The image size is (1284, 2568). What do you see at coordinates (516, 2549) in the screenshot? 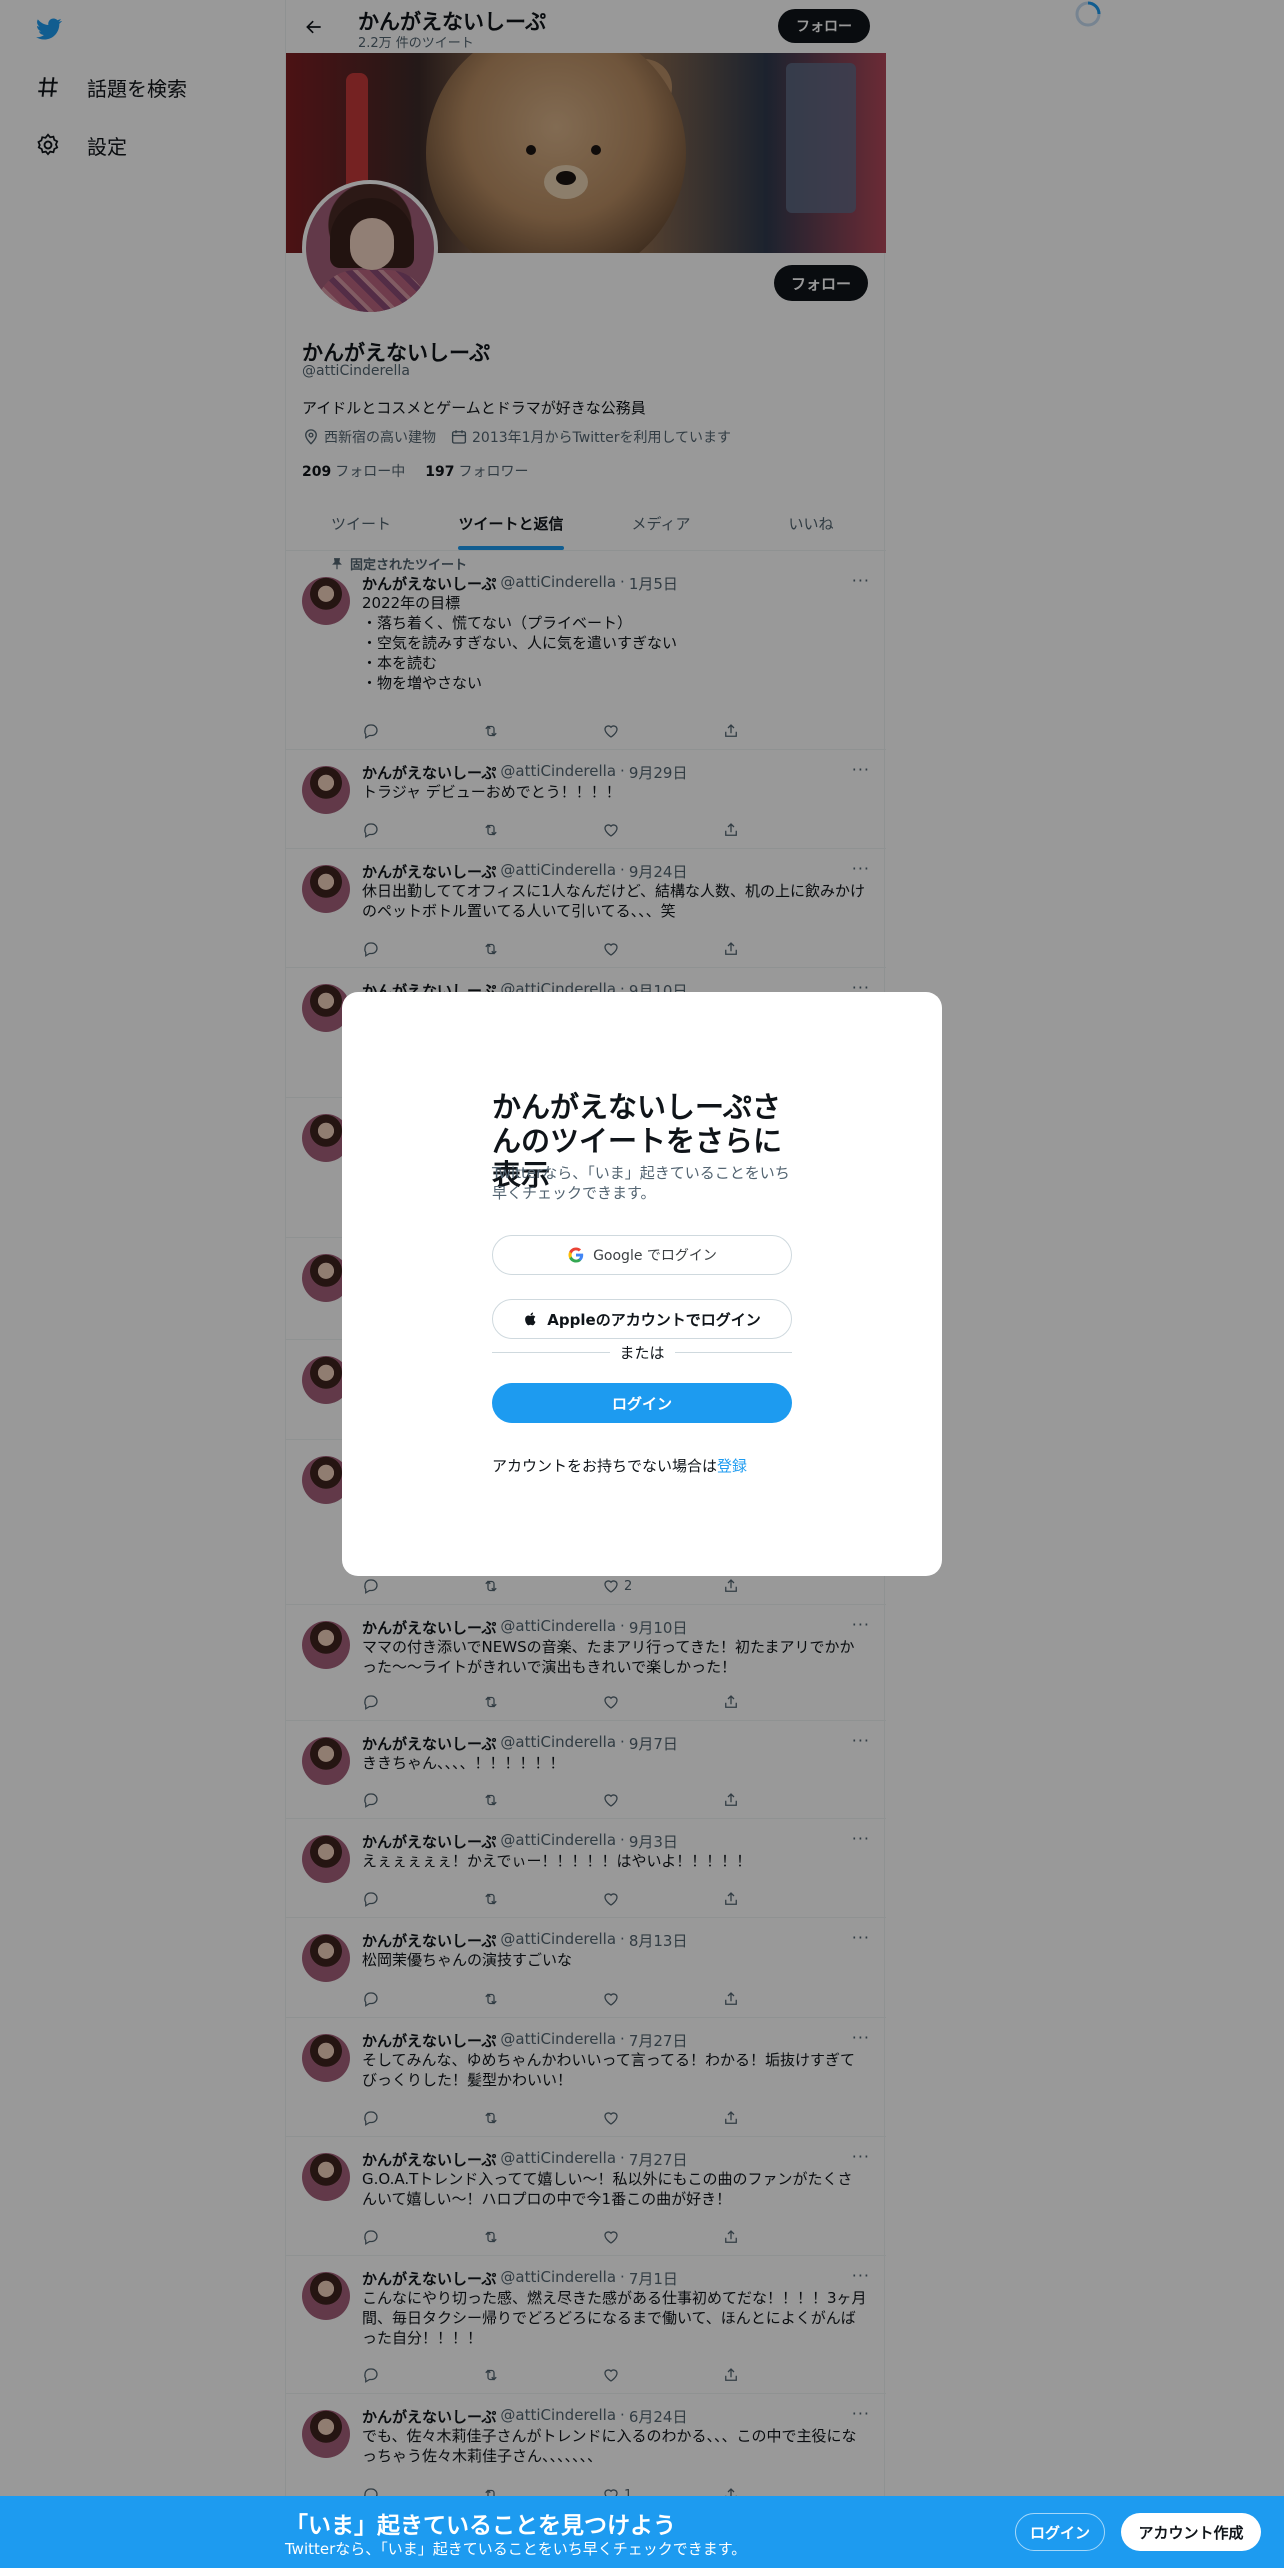
I see `bottom-bar-subtitle: Twitterなら、「いま」起きていることをいち早くチェックできます。` at bounding box center [516, 2549].